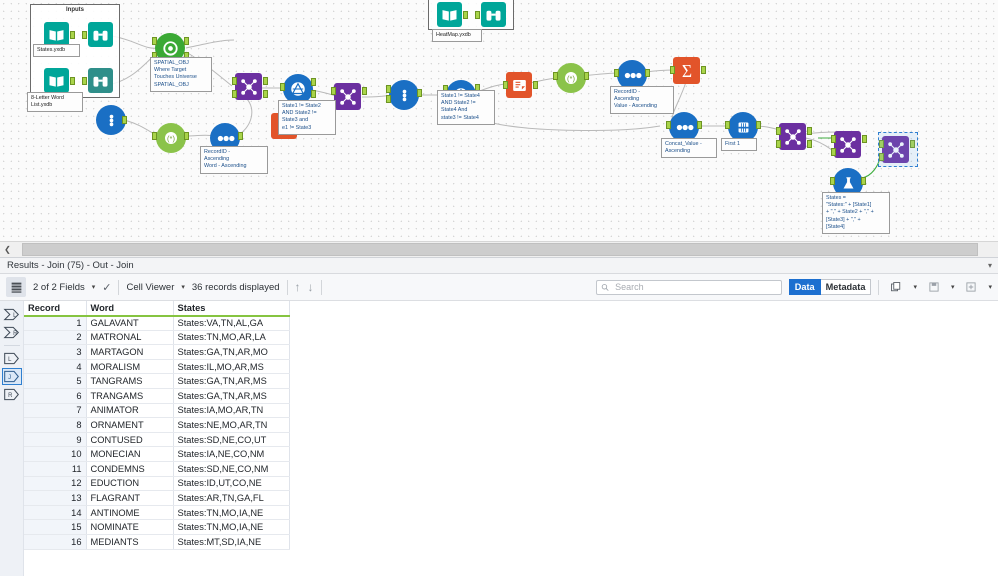  Describe the element at coordinates (171, 138) in the screenshot. I see `text-to-columns-tool: (*)` at that location.